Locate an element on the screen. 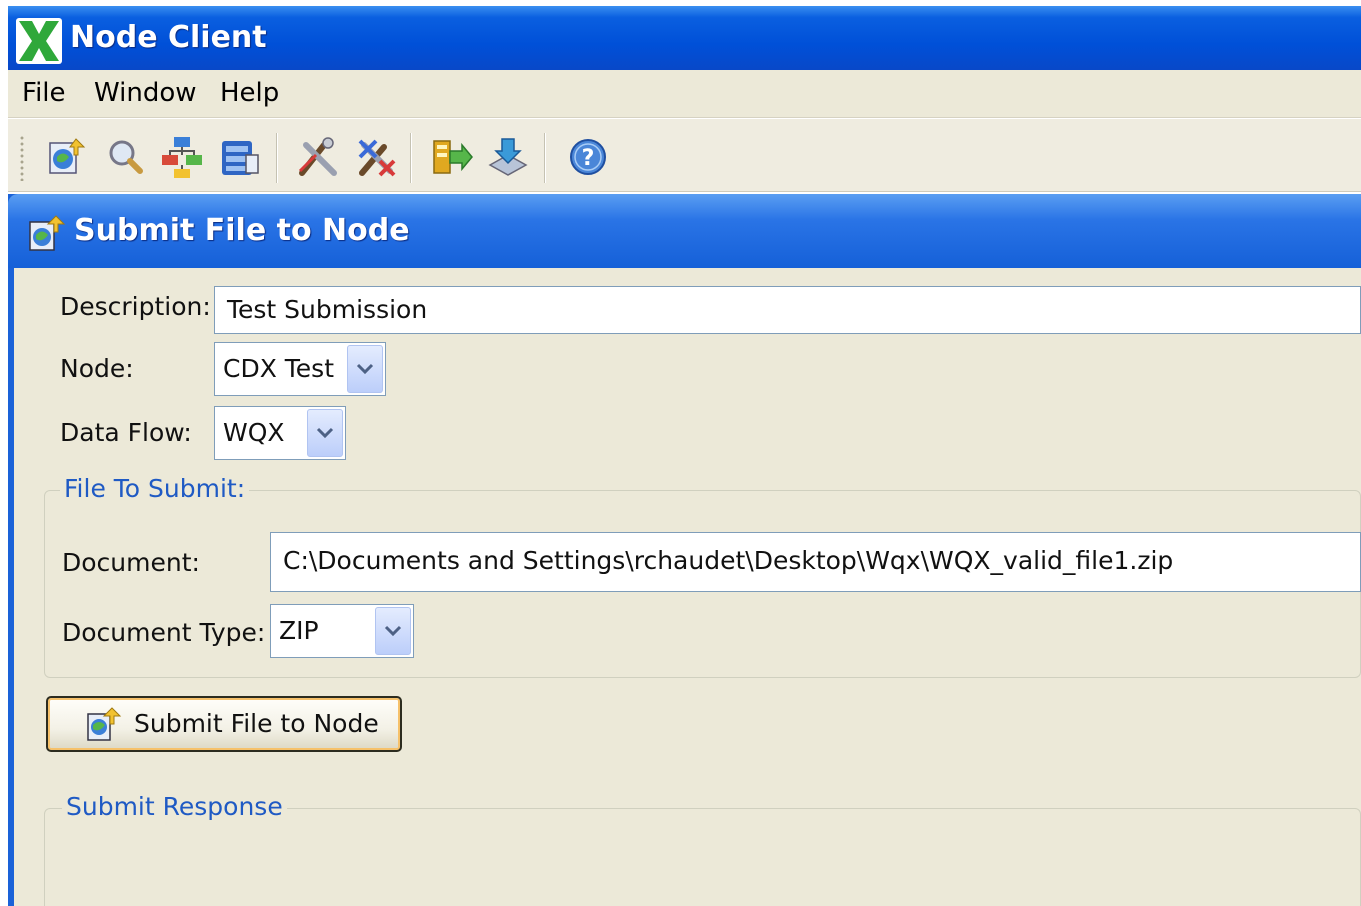 This screenshot has height=906, width=1361. toolbar-database-button is located at coordinates (240, 157).